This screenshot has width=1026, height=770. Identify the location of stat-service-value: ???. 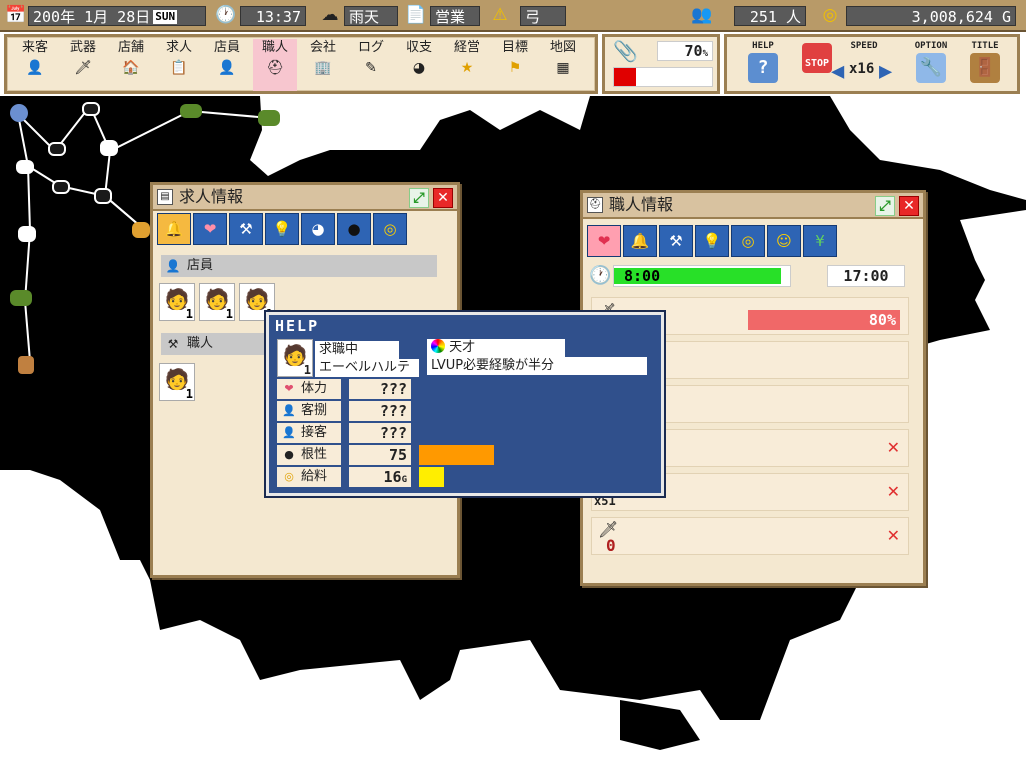
(380, 433).